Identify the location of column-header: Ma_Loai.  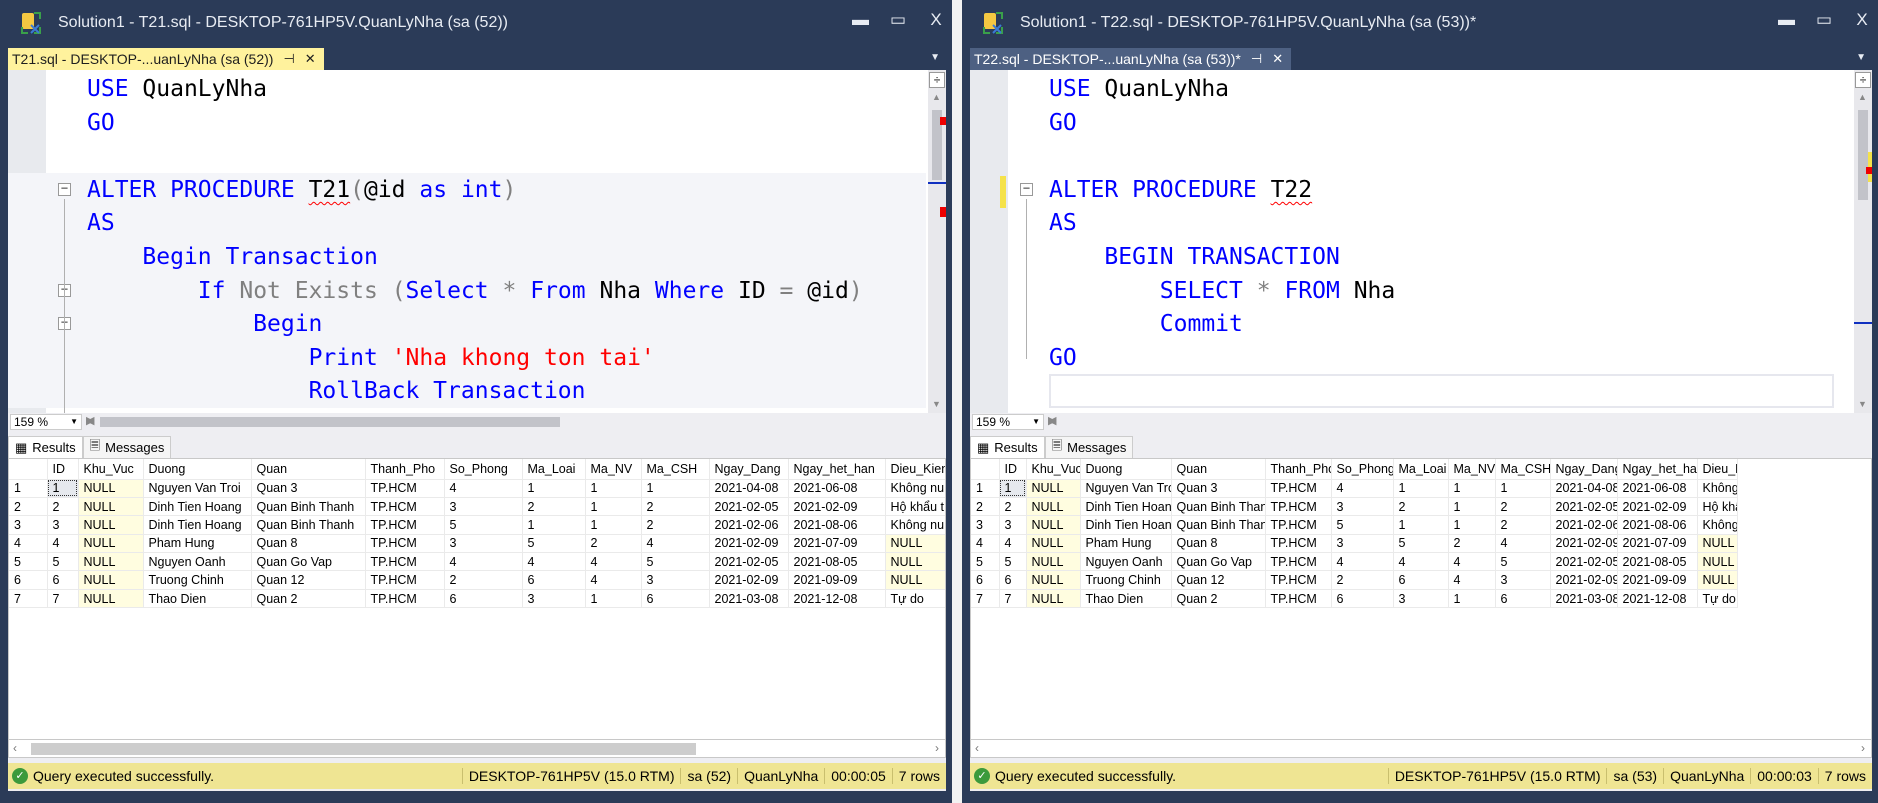
(554, 469).